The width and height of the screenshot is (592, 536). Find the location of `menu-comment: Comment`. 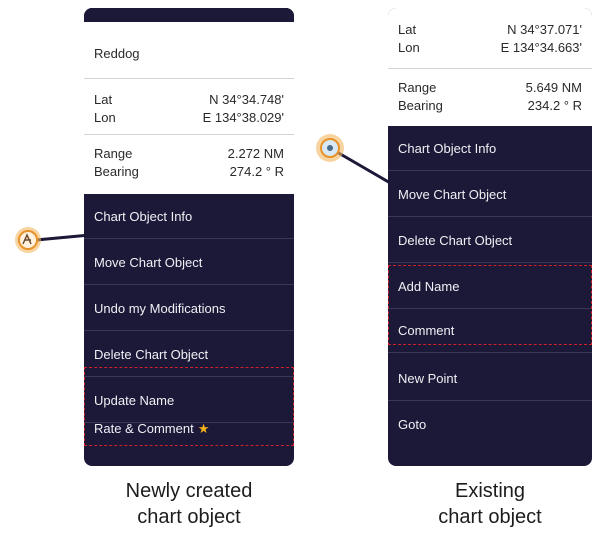

menu-comment: Comment is located at coordinates (490, 330).